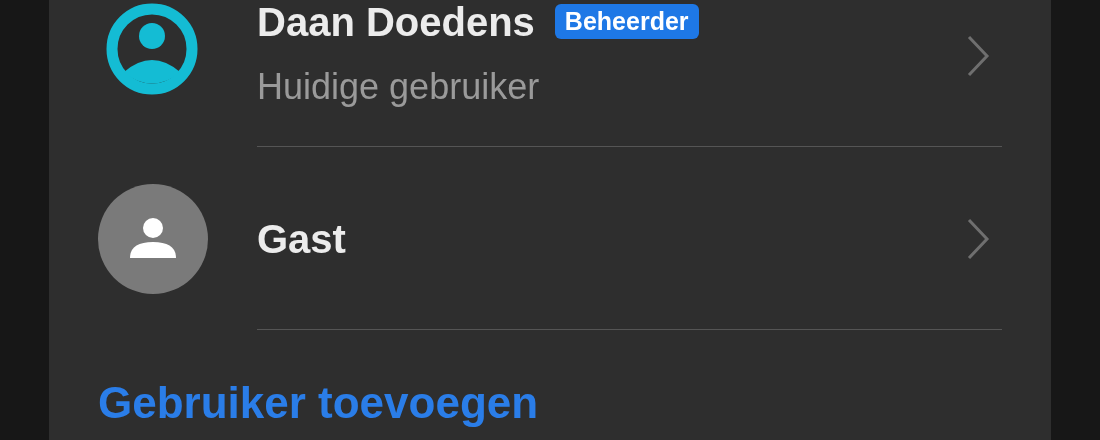 The width and height of the screenshot is (1100, 440). Describe the element at coordinates (301, 239) in the screenshot. I see `user-name: Gast` at that location.